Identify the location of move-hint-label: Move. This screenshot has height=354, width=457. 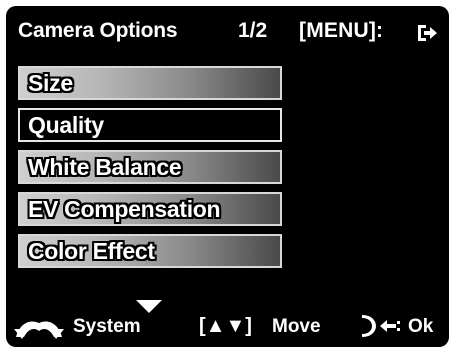
(296, 326).